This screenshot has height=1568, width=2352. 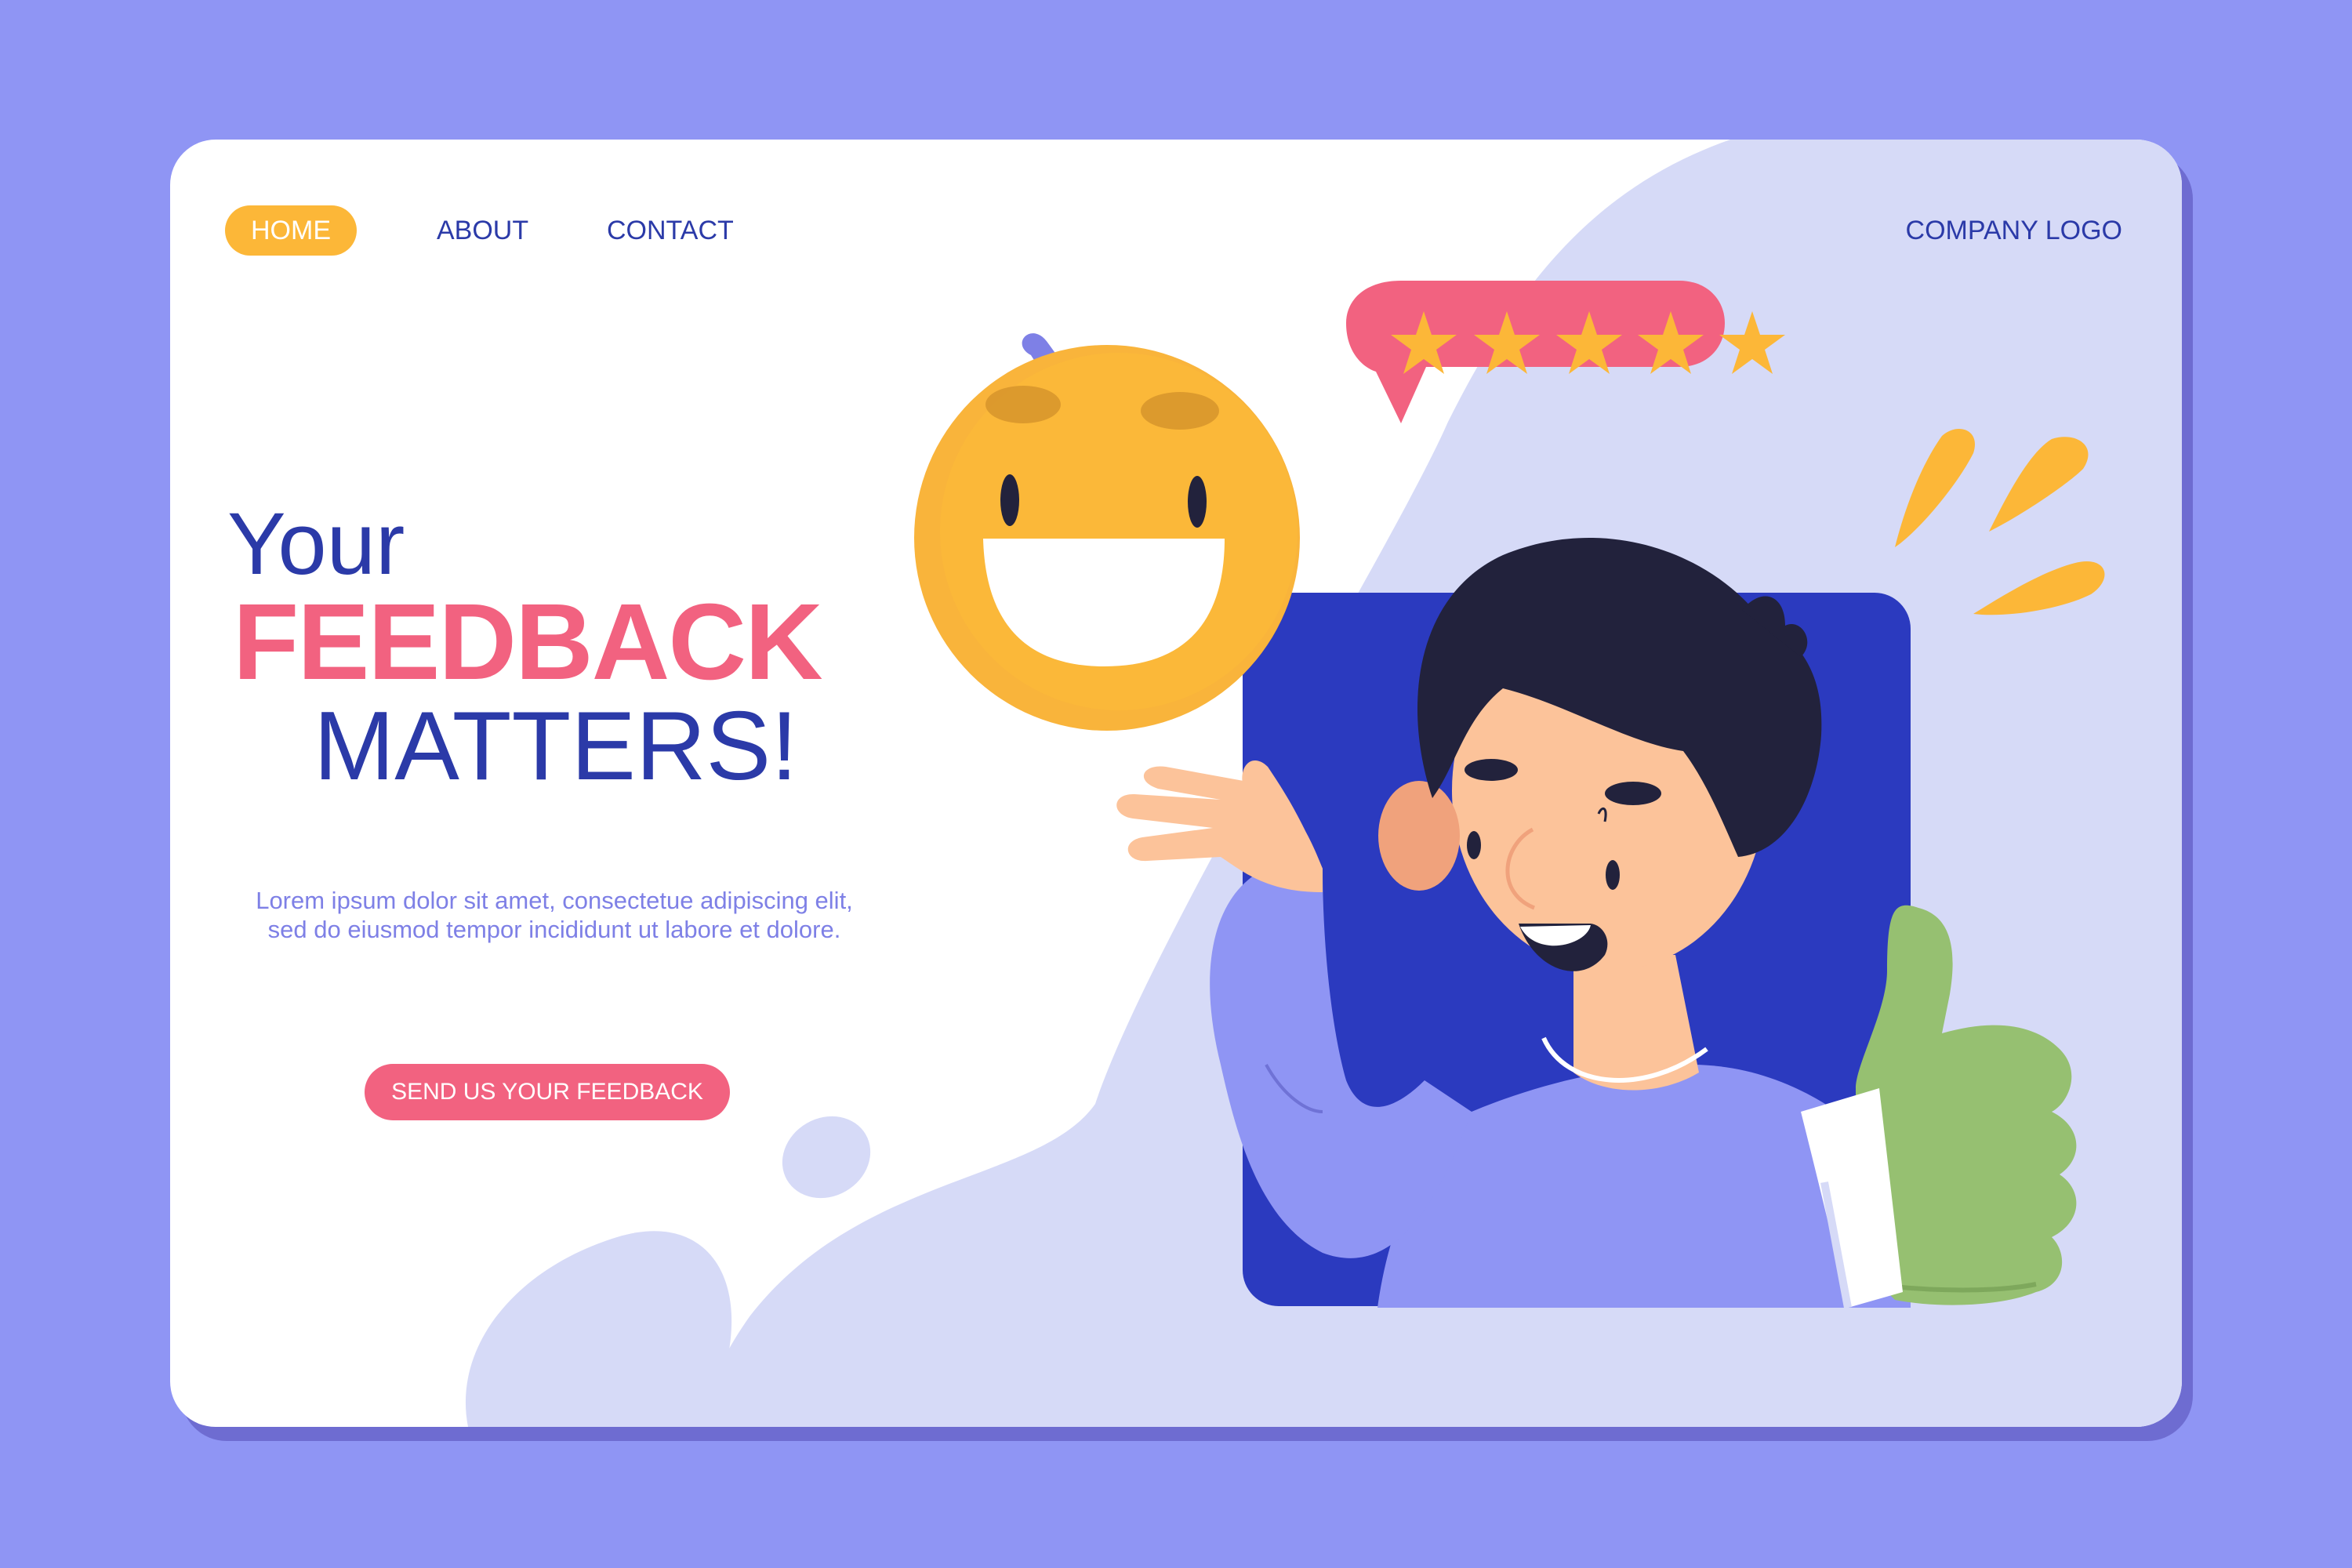 What do you see at coordinates (1613, 875) in the screenshot?
I see `eye-right` at bounding box center [1613, 875].